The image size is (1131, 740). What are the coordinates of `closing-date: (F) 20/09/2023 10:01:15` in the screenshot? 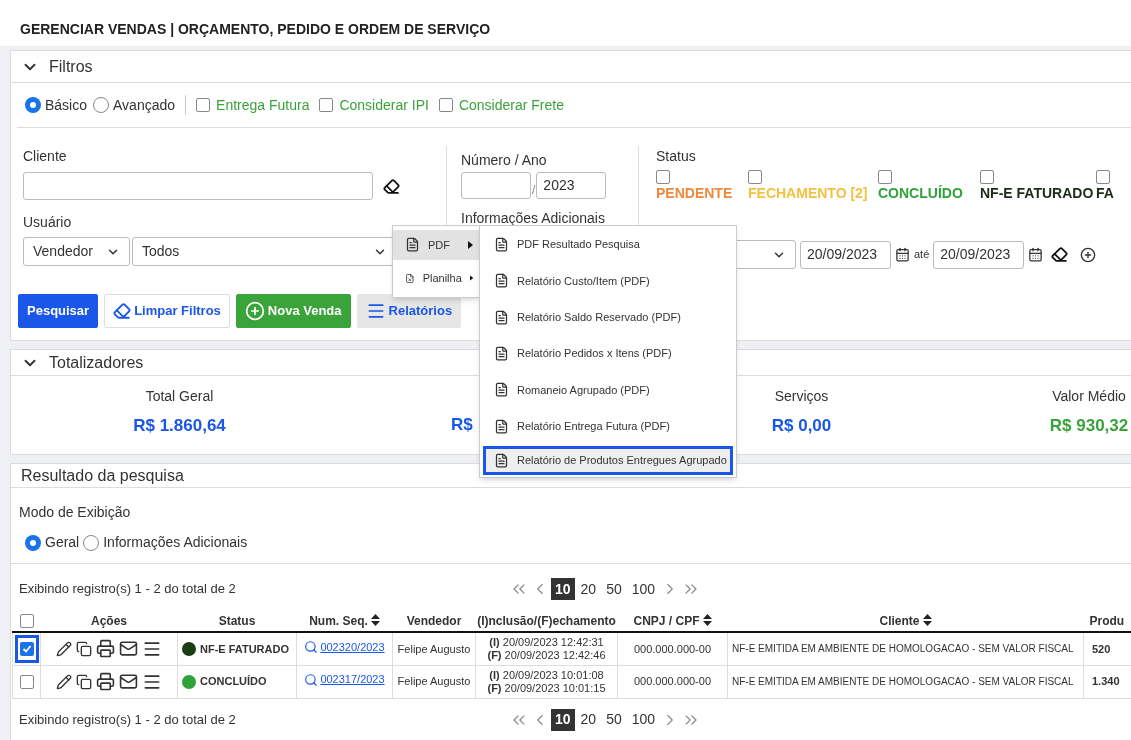 It's located at (546, 688).